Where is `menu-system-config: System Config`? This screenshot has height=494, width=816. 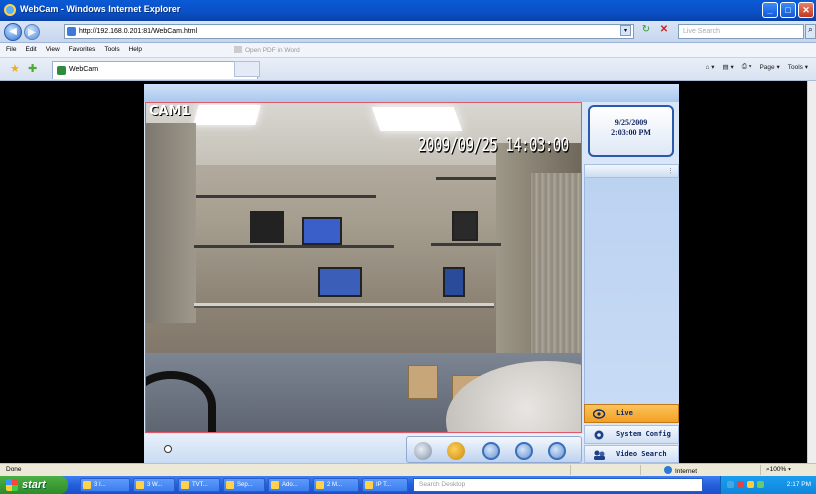 menu-system-config: System Config is located at coordinates (631, 434).